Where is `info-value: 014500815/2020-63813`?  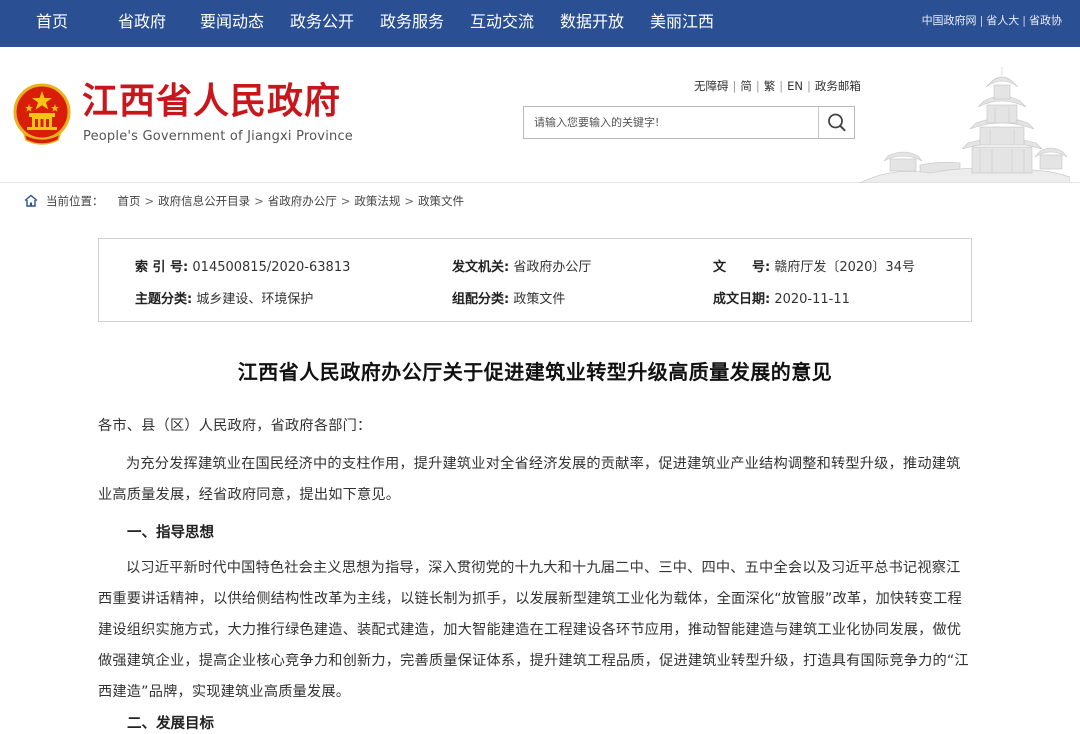
info-value: 014500815/2020-63813 is located at coordinates (271, 267).